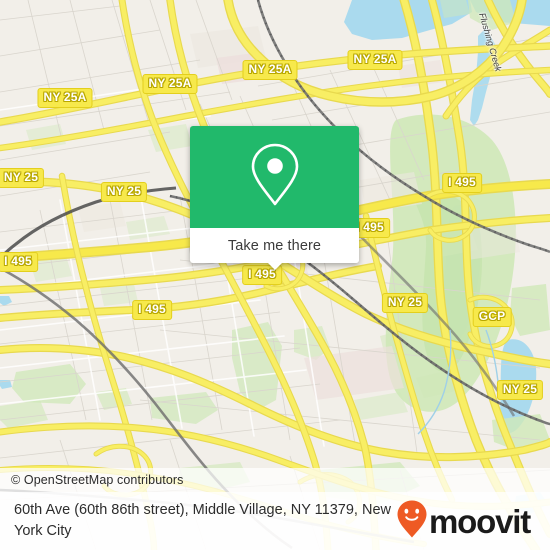 Image resolution: width=550 pixels, height=550 pixels. Describe the element at coordinates (492, 317) in the screenshot. I see `road-shield-label: GCP` at that location.